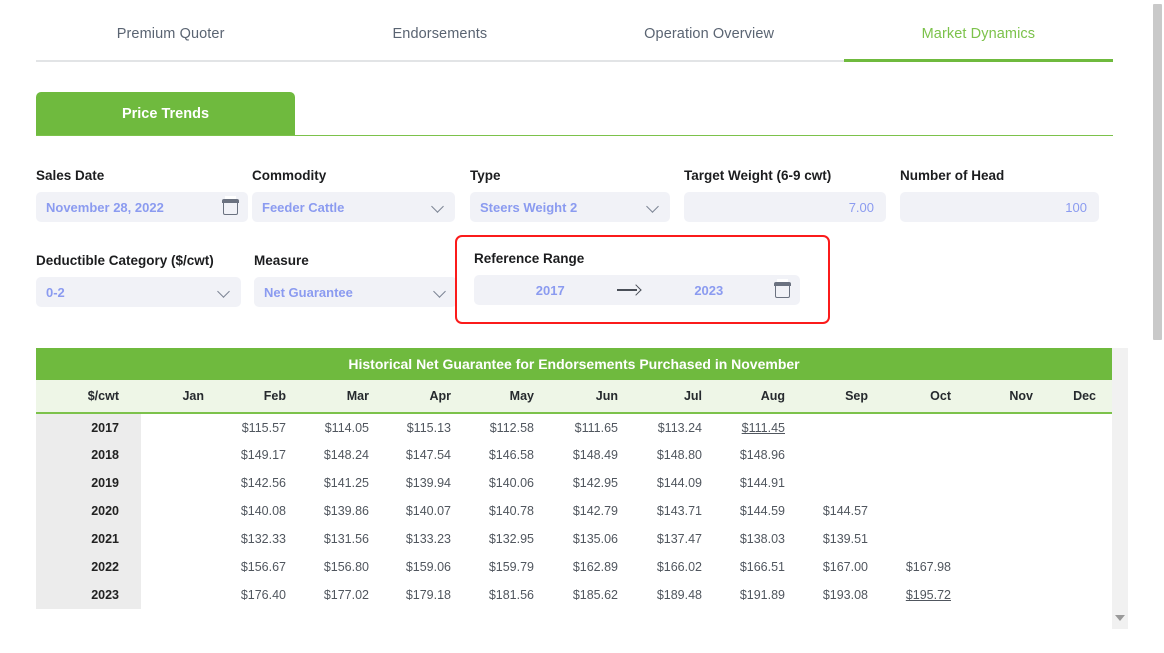 Image resolution: width=1164 pixels, height=653 pixels. I want to click on reference-range-input: 2017 2023, so click(637, 290).